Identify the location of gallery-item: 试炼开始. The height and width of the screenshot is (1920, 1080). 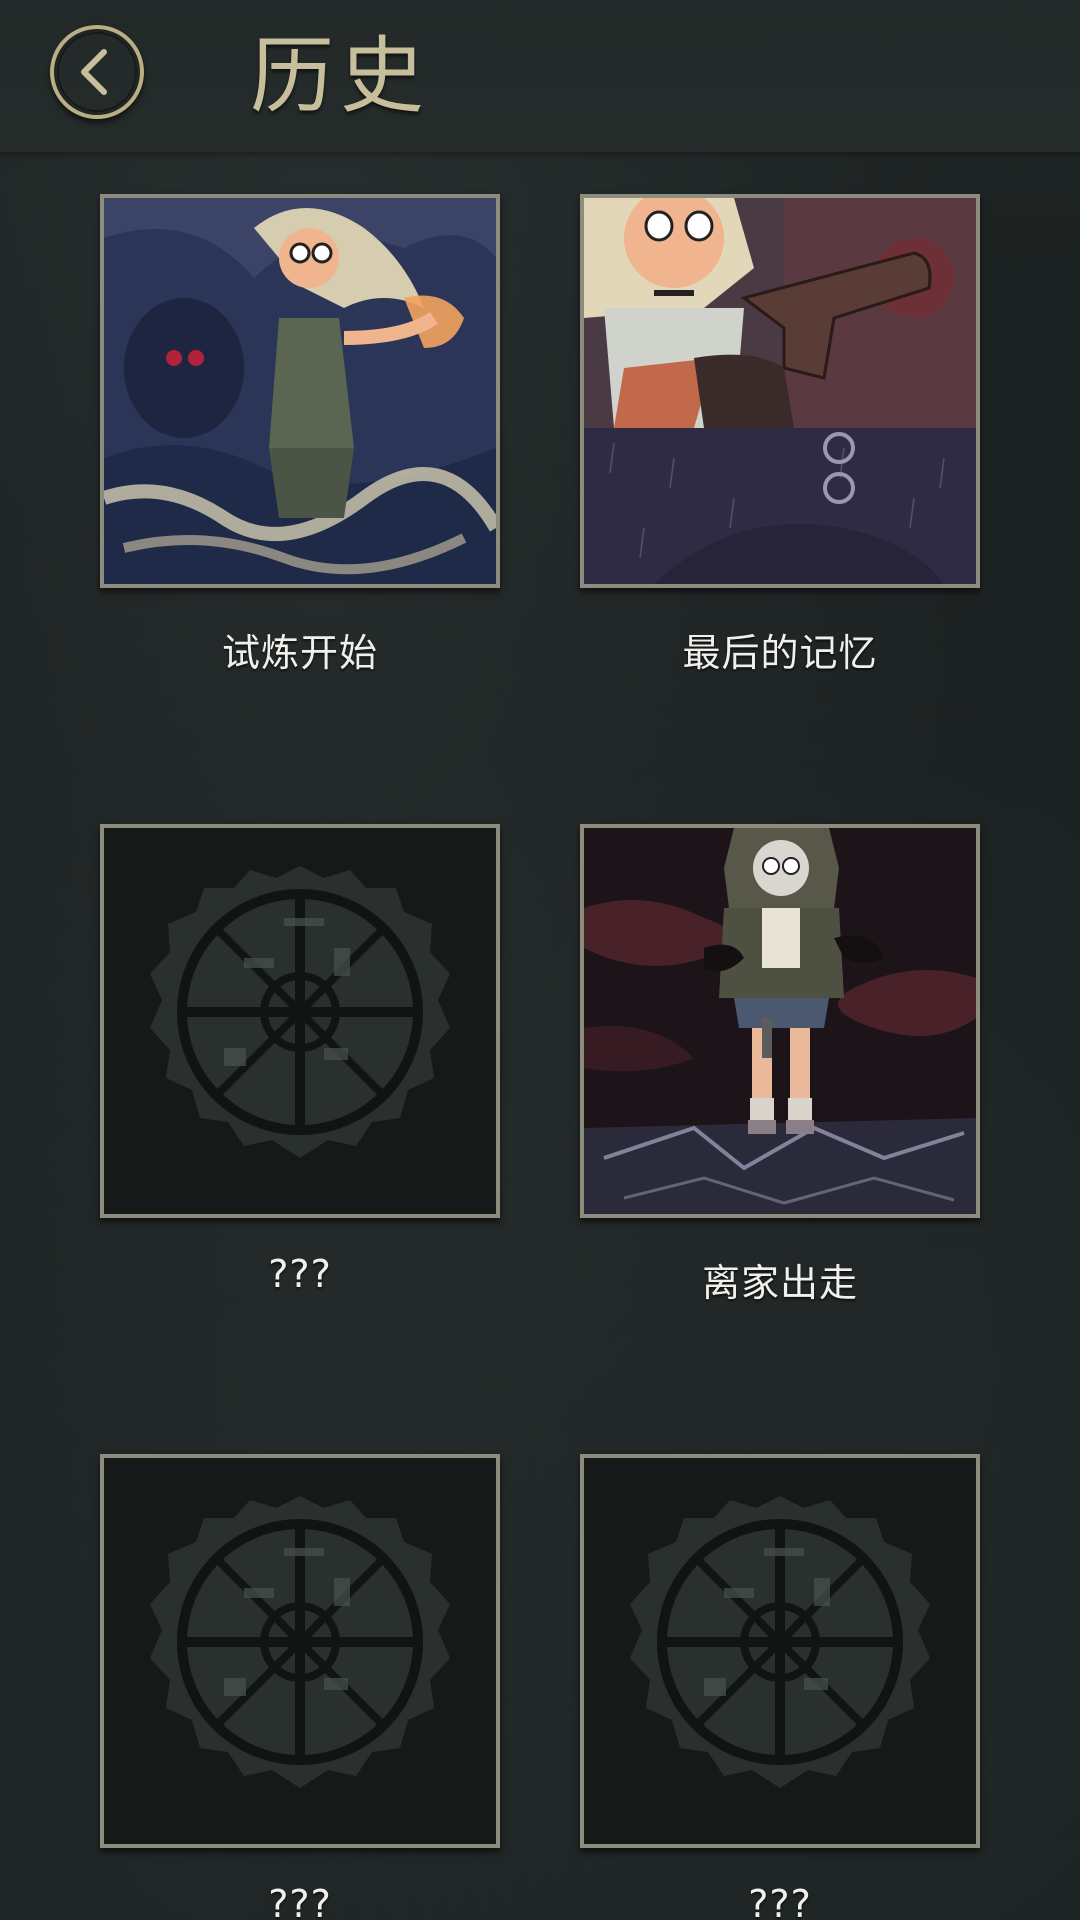
(300, 434).